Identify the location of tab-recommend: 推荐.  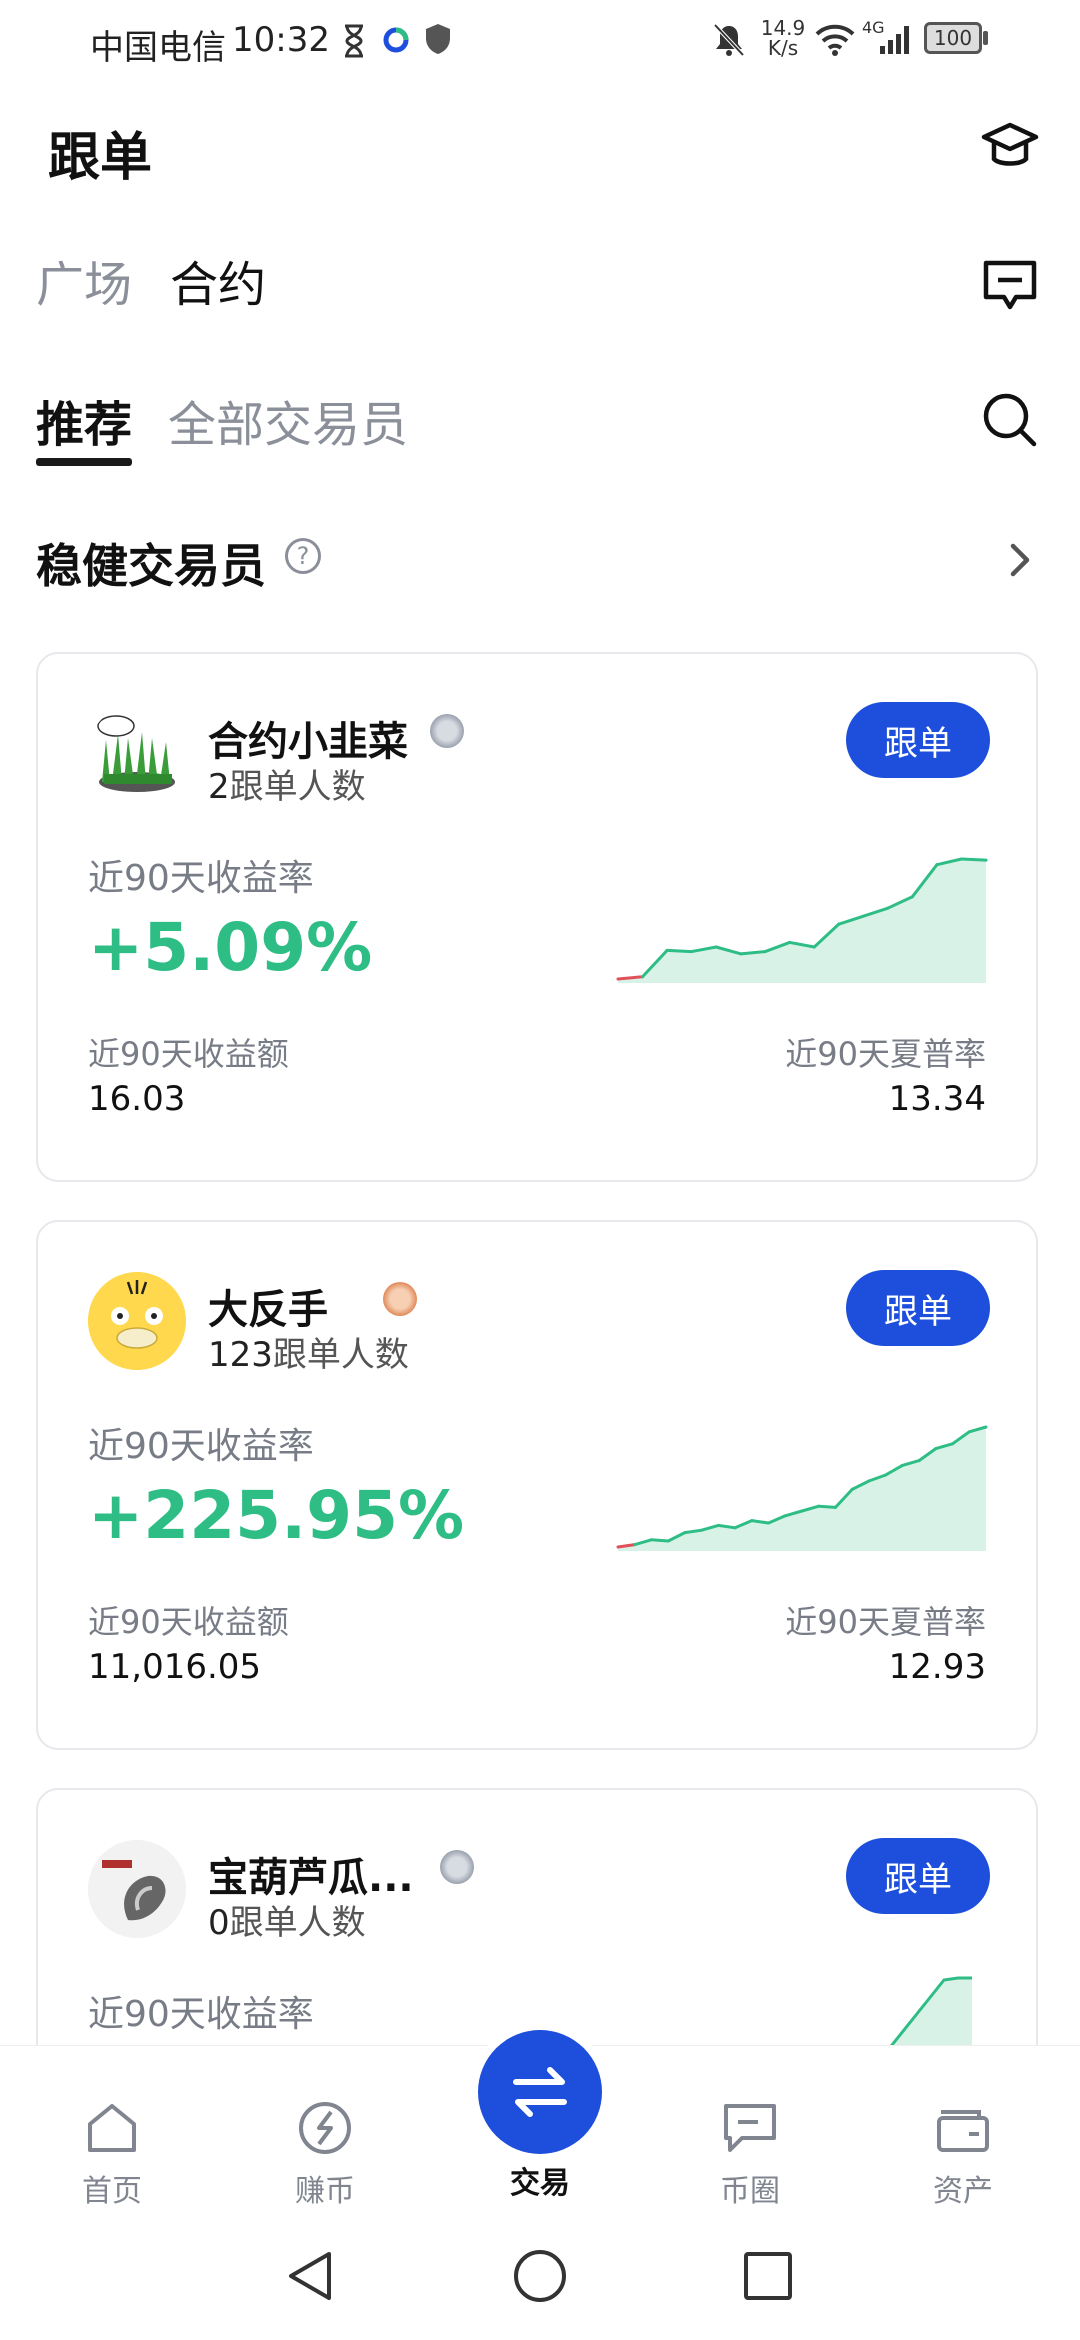
(84, 420).